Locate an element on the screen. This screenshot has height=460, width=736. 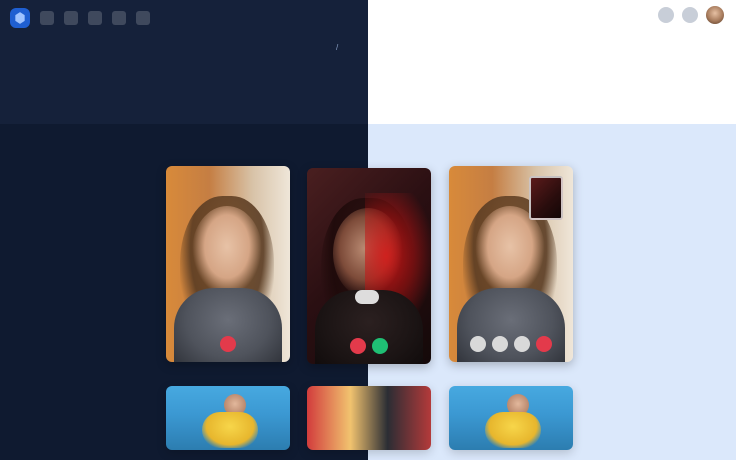
breadcrumb: / is located at coordinates (337, 47).